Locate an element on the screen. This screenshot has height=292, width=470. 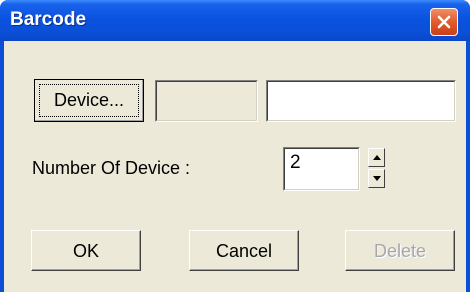
spin-down-button is located at coordinates (376, 178).